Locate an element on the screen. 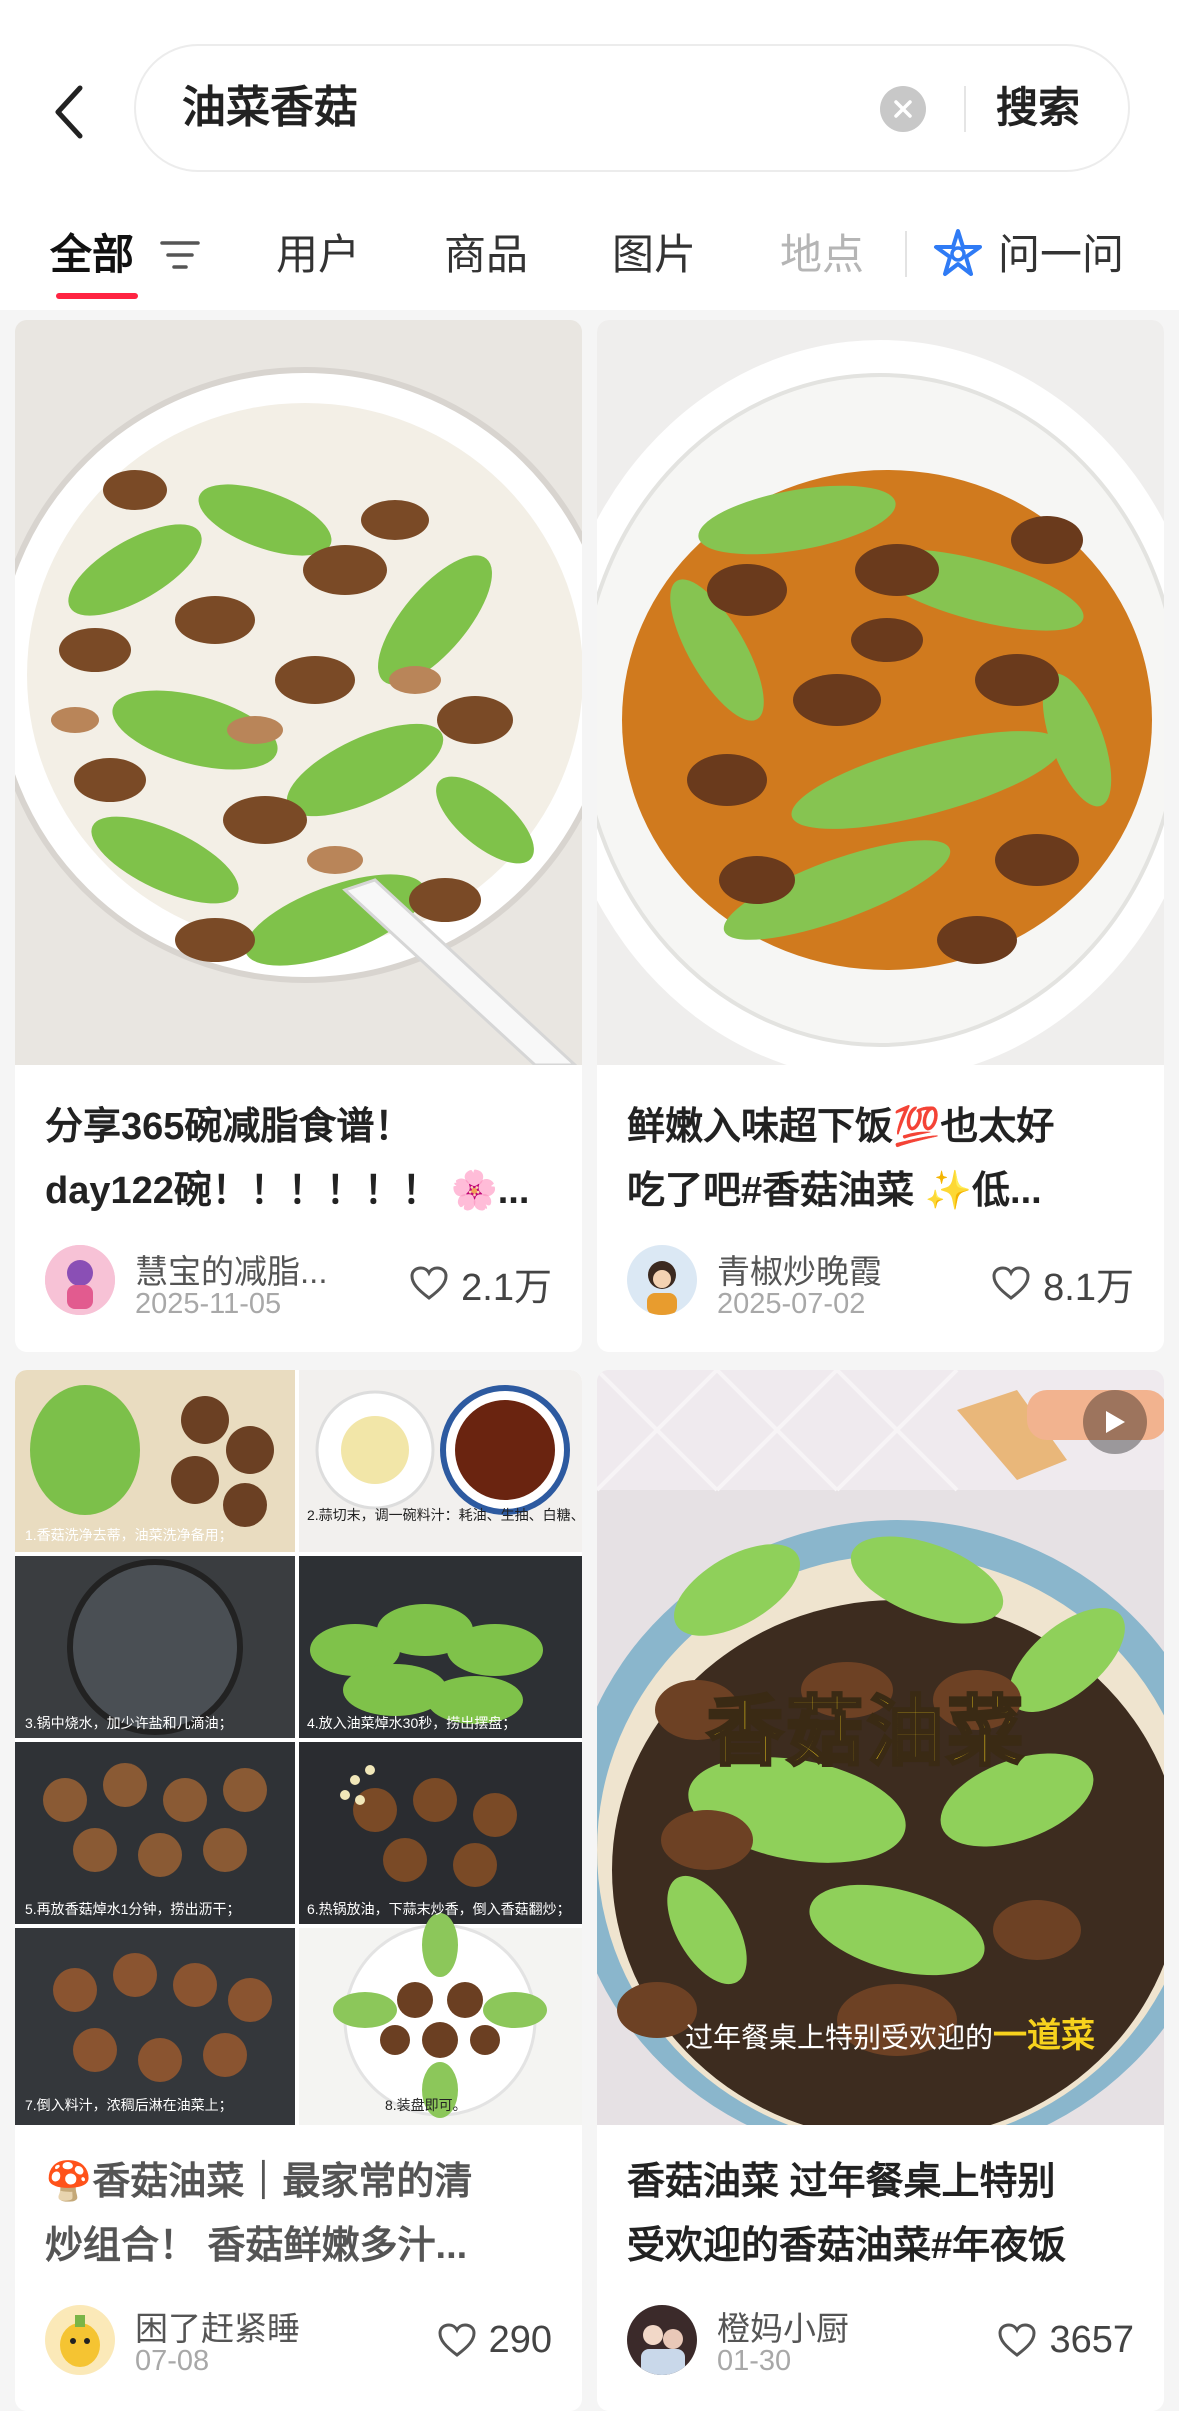 This screenshot has height=2411, width=1179. like-count: 2.1万 is located at coordinates (506, 1287).